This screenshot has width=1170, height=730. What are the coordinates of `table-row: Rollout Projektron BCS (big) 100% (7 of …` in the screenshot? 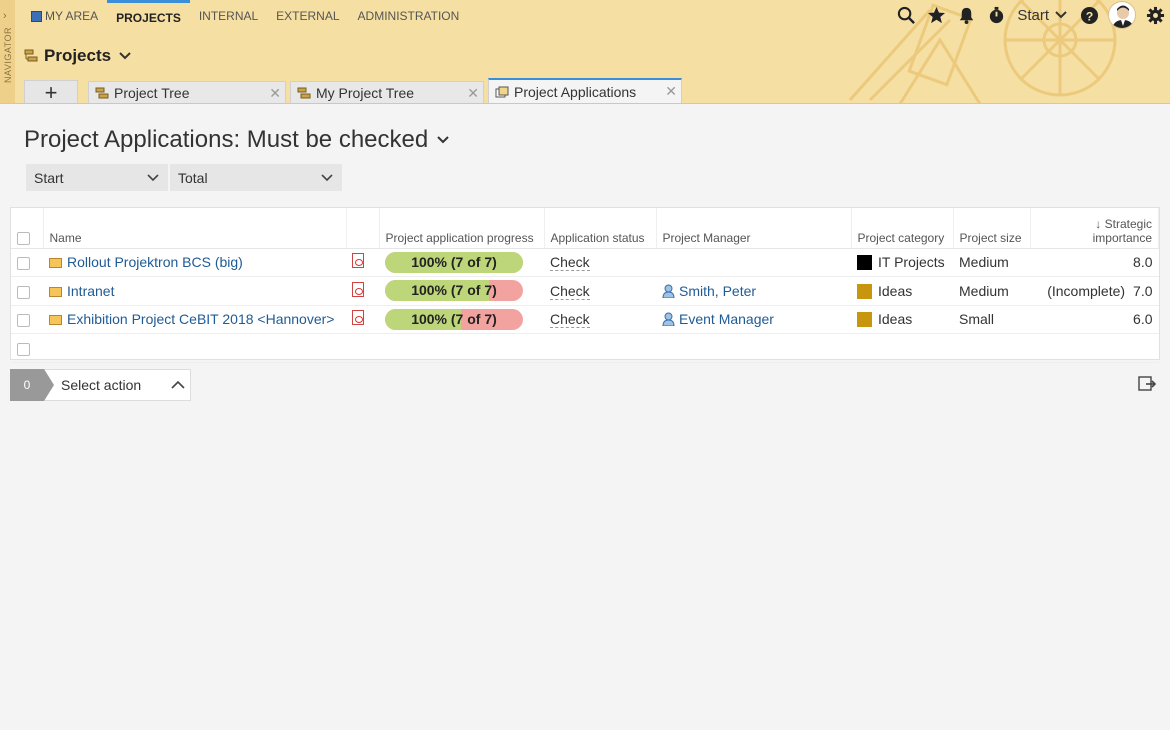 It's located at (585, 262).